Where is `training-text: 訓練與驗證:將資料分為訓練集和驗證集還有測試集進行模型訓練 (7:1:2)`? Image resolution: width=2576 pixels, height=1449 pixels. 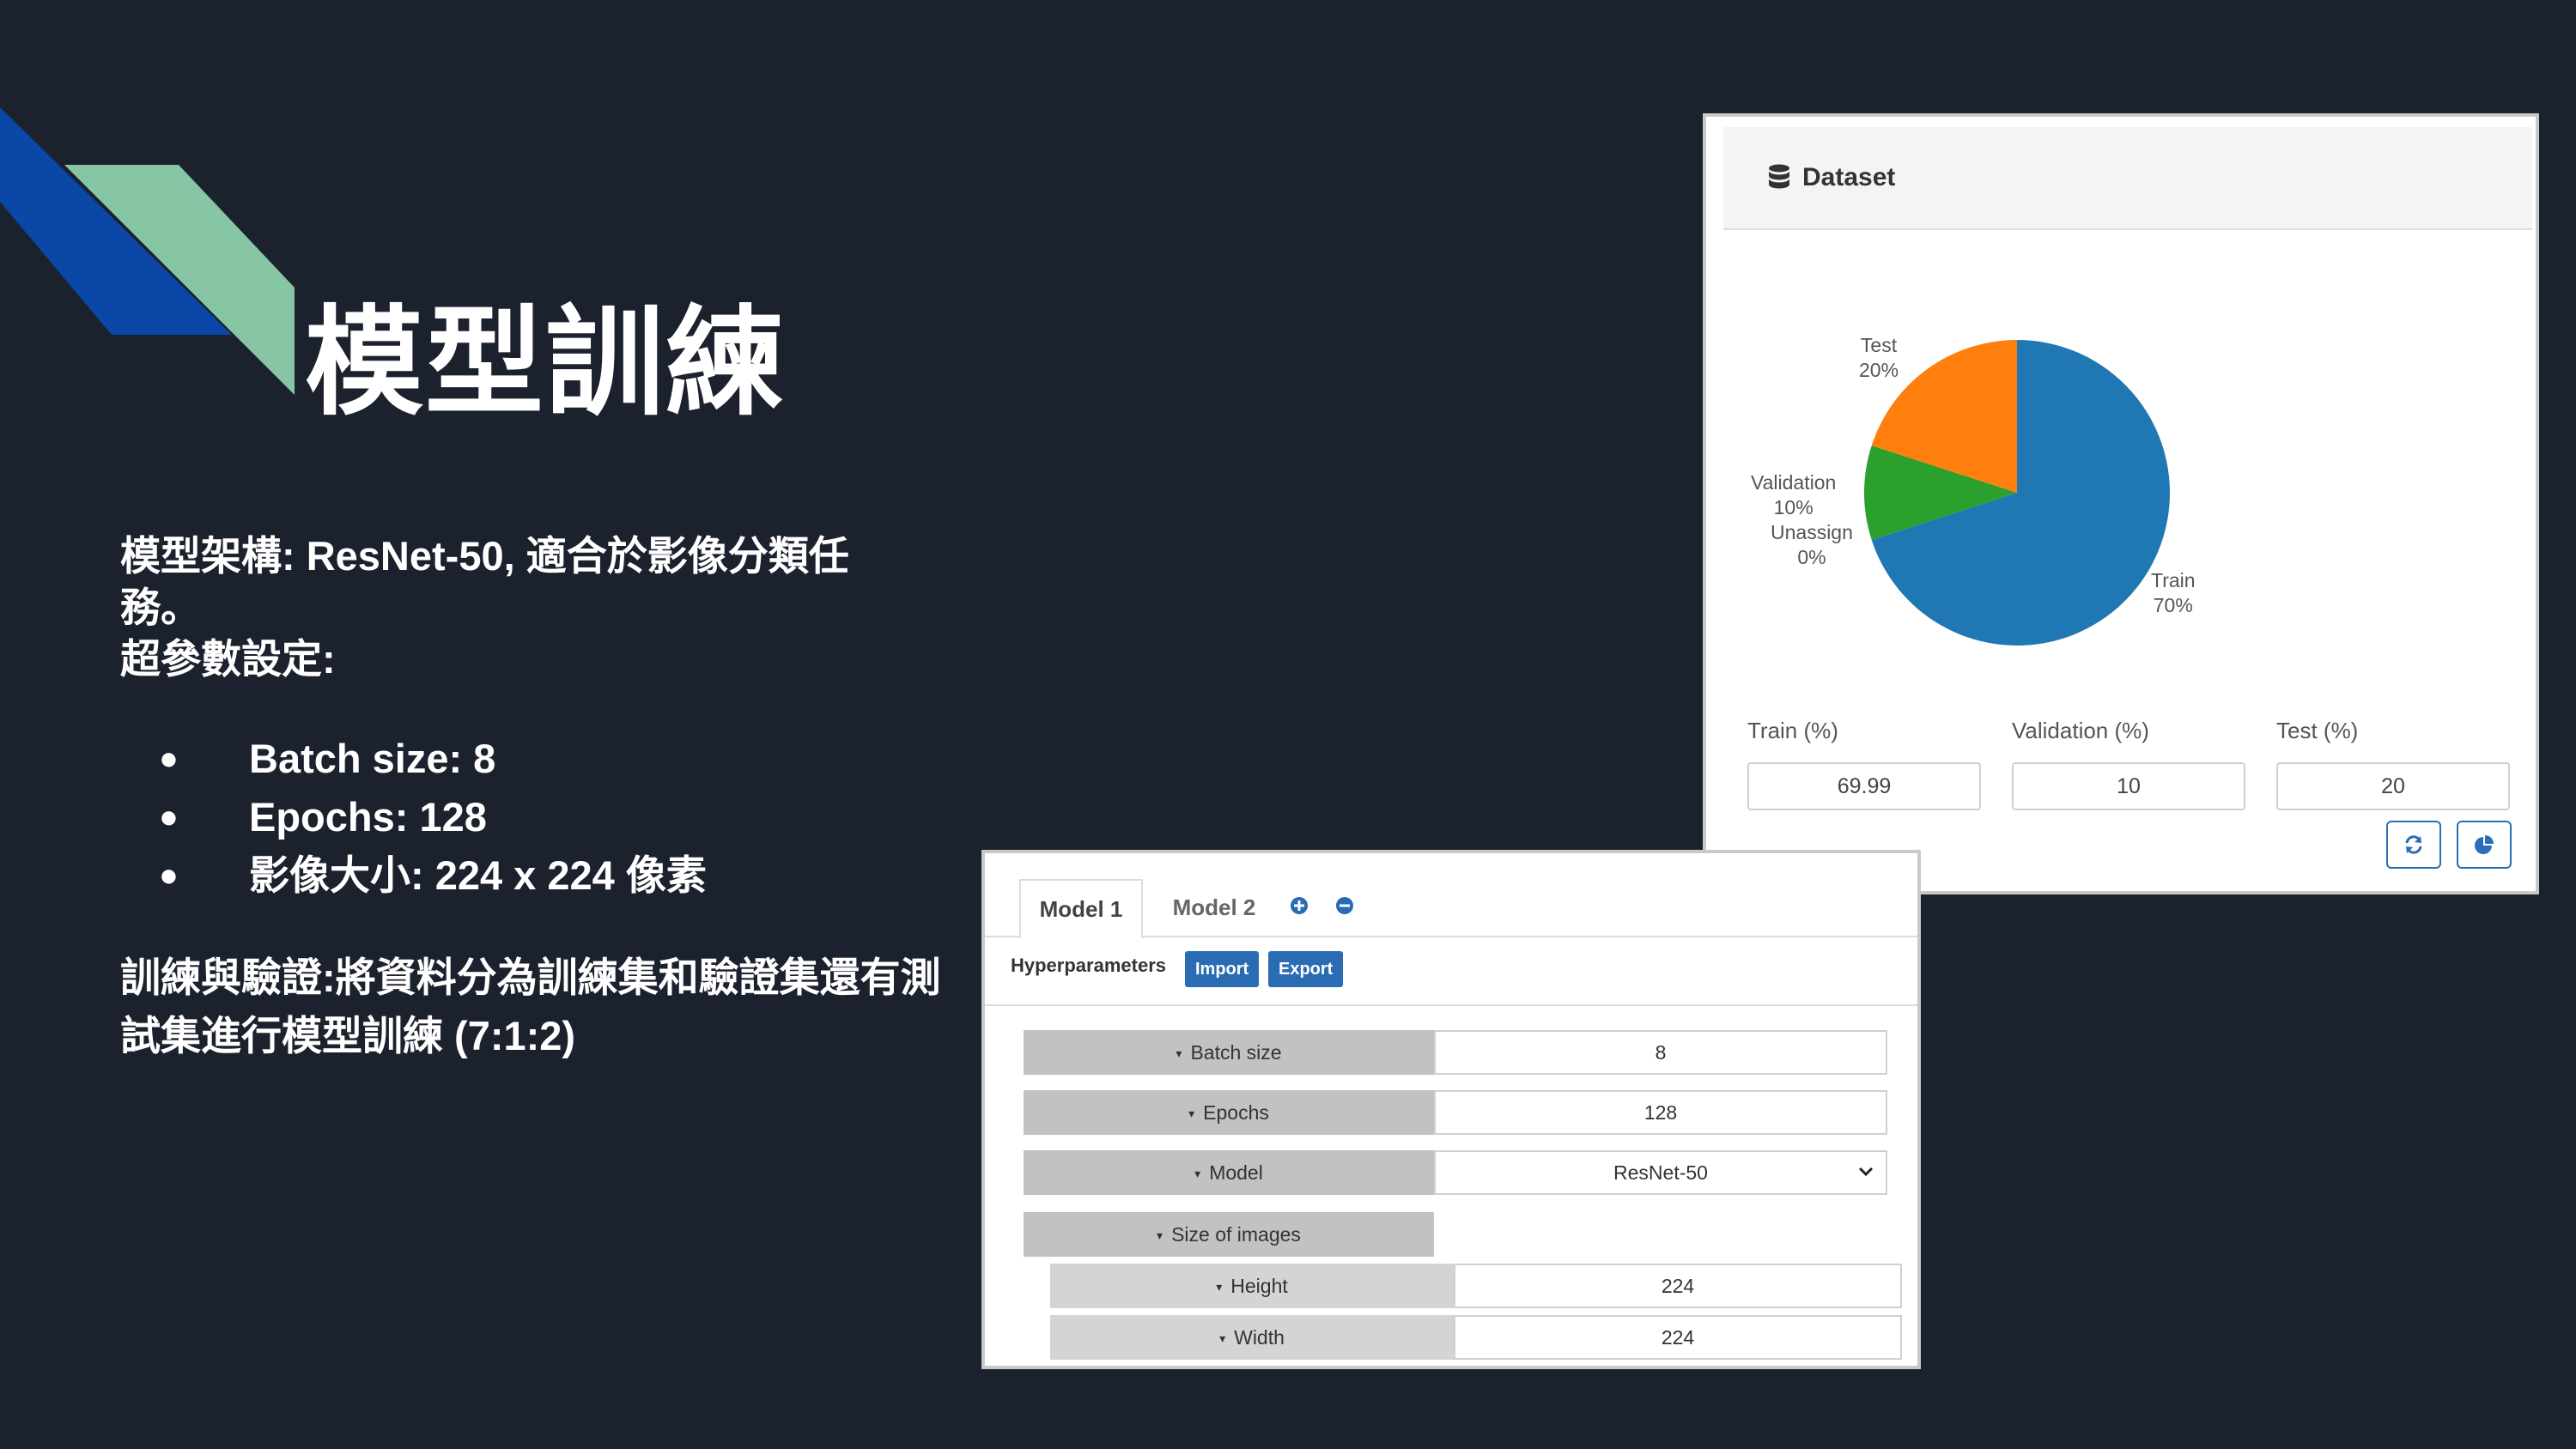 training-text: 訓練與驗證:將資料分為訓練集和驗證集還有測試集進行模型訓練 (7:1:2) is located at coordinates (530, 1007).